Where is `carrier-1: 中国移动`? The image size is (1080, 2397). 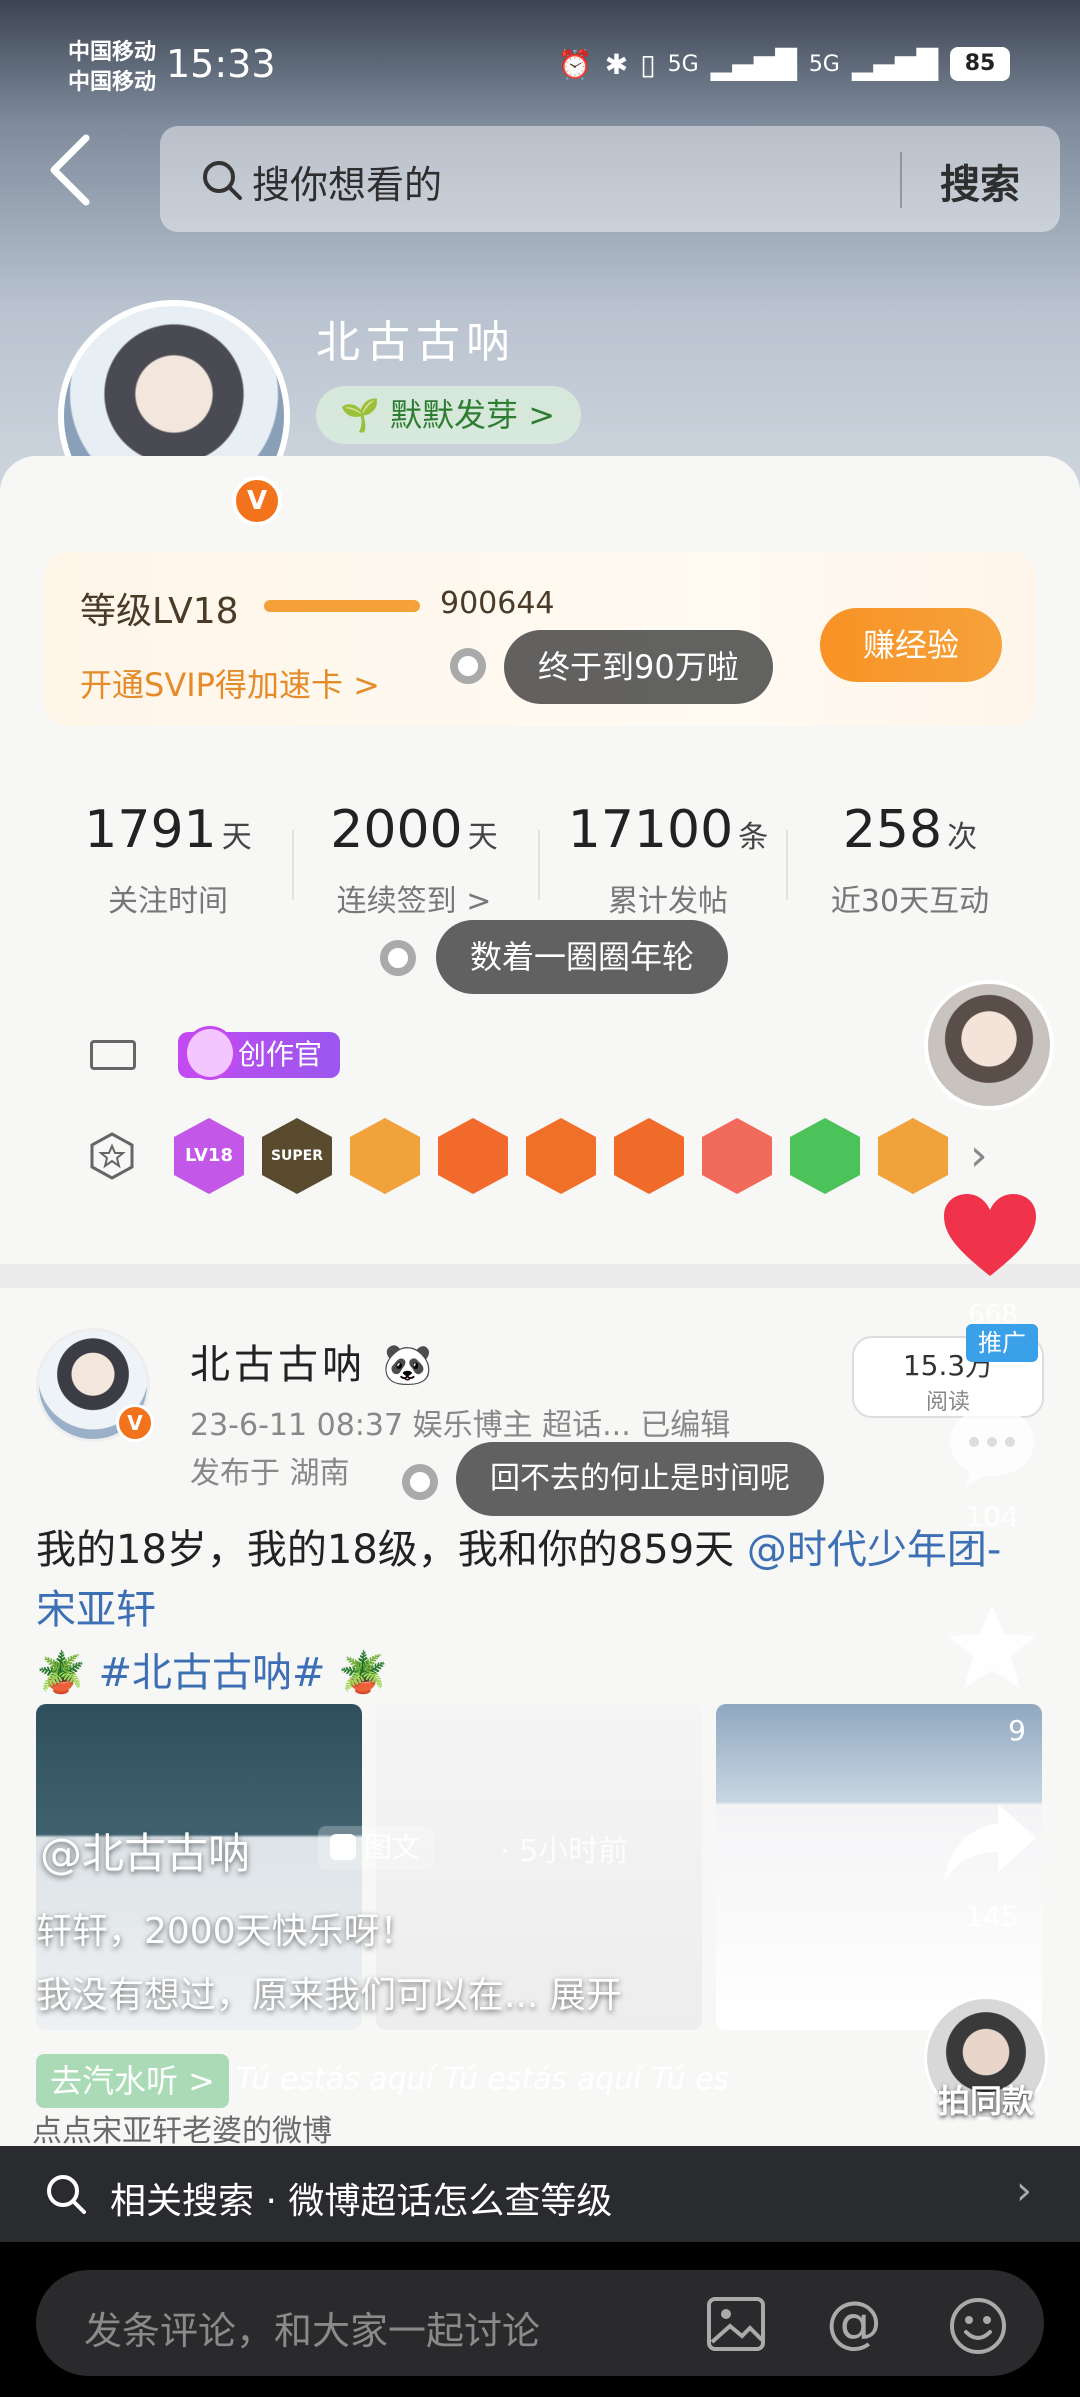
carrier-1: 中国移动 is located at coordinates (112, 52).